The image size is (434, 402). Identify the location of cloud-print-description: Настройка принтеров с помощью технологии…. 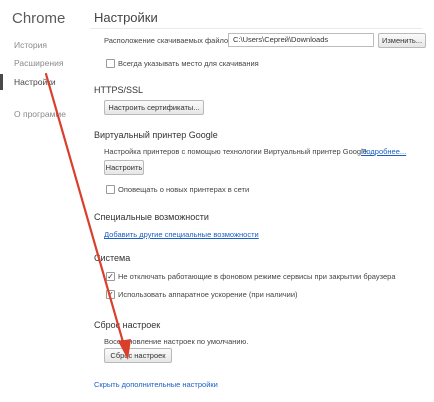
(237, 151).